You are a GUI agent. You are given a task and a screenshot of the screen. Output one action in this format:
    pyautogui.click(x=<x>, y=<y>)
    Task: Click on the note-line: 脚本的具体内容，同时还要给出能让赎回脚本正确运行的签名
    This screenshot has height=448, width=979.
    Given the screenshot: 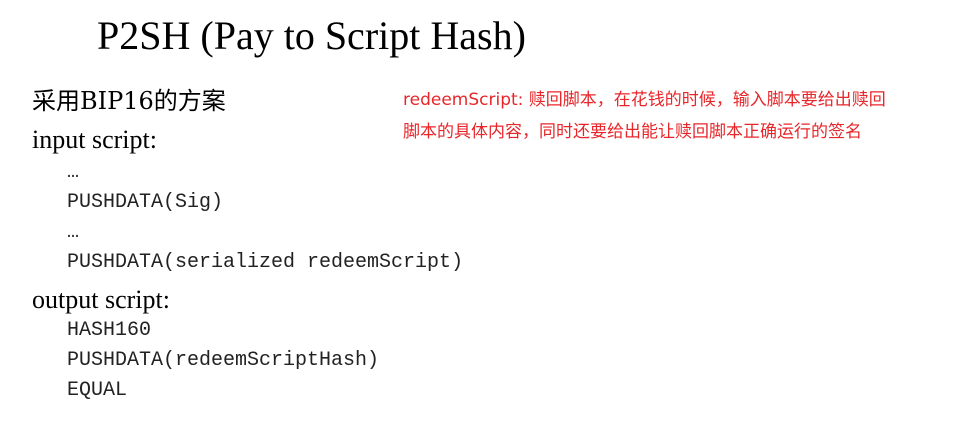 What is the action you would take?
    pyautogui.click(x=632, y=132)
    